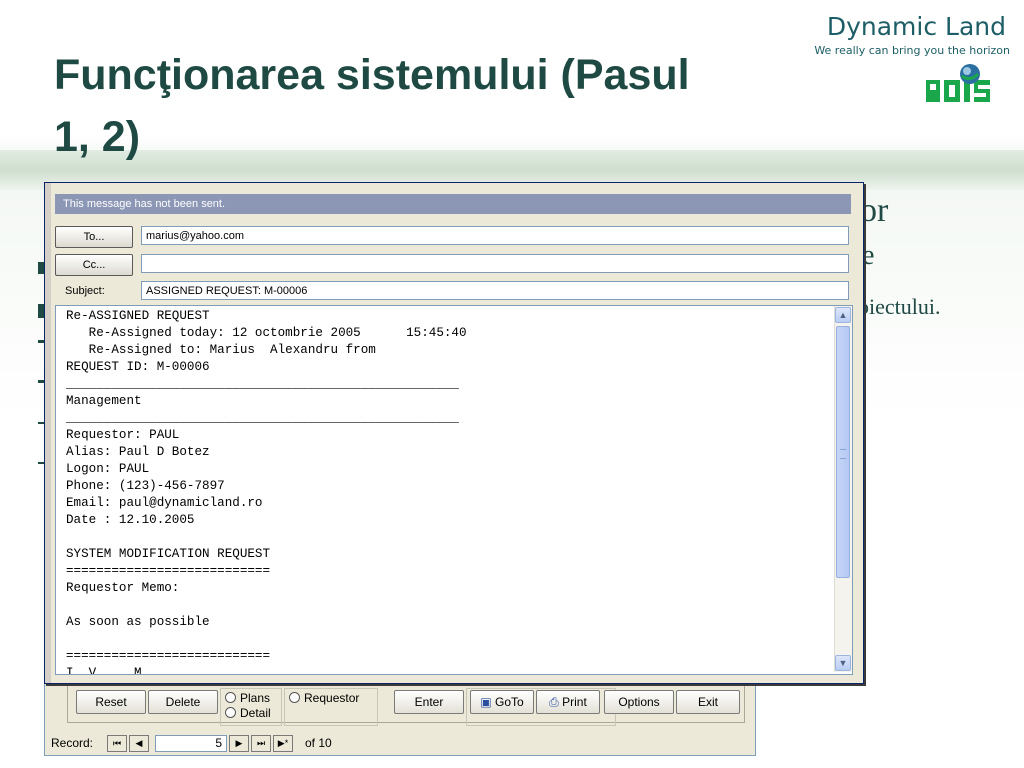 This screenshot has height=768, width=1024. What do you see at coordinates (123, 435) in the screenshot?
I see `message-body-line: Requestor: PAUL` at bounding box center [123, 435].